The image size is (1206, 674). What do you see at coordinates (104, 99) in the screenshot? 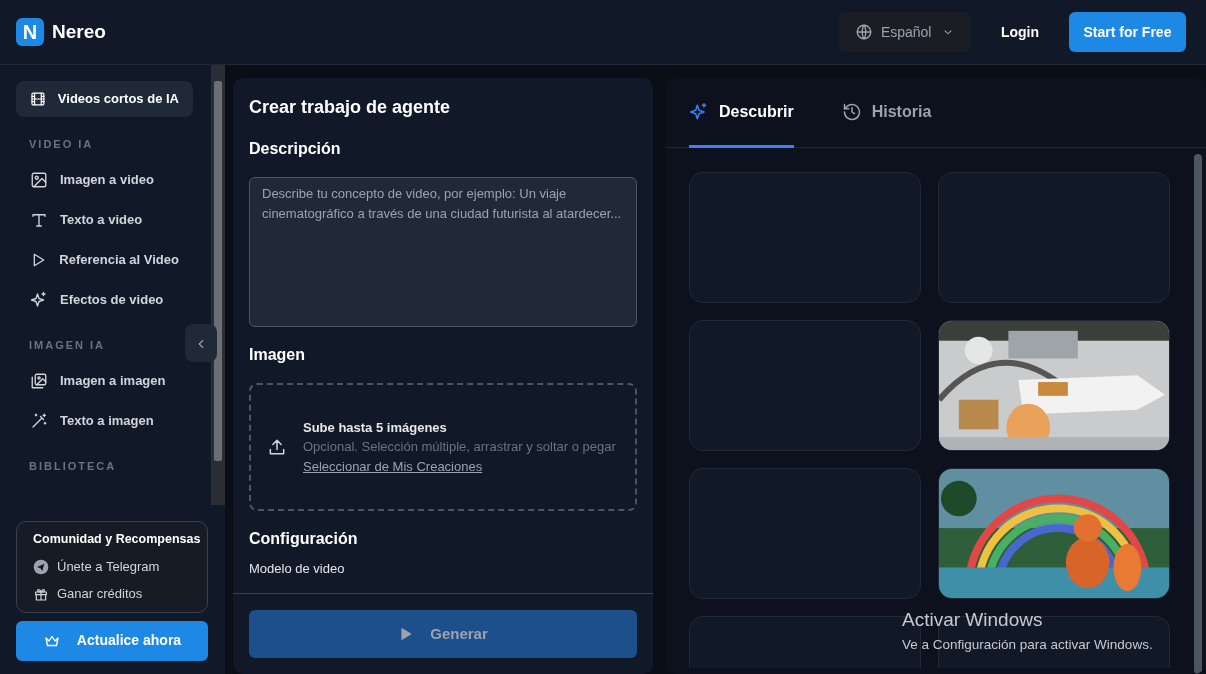
I see `sidebar-item: Videos cortos de IA` at bounding box center [104, 99].